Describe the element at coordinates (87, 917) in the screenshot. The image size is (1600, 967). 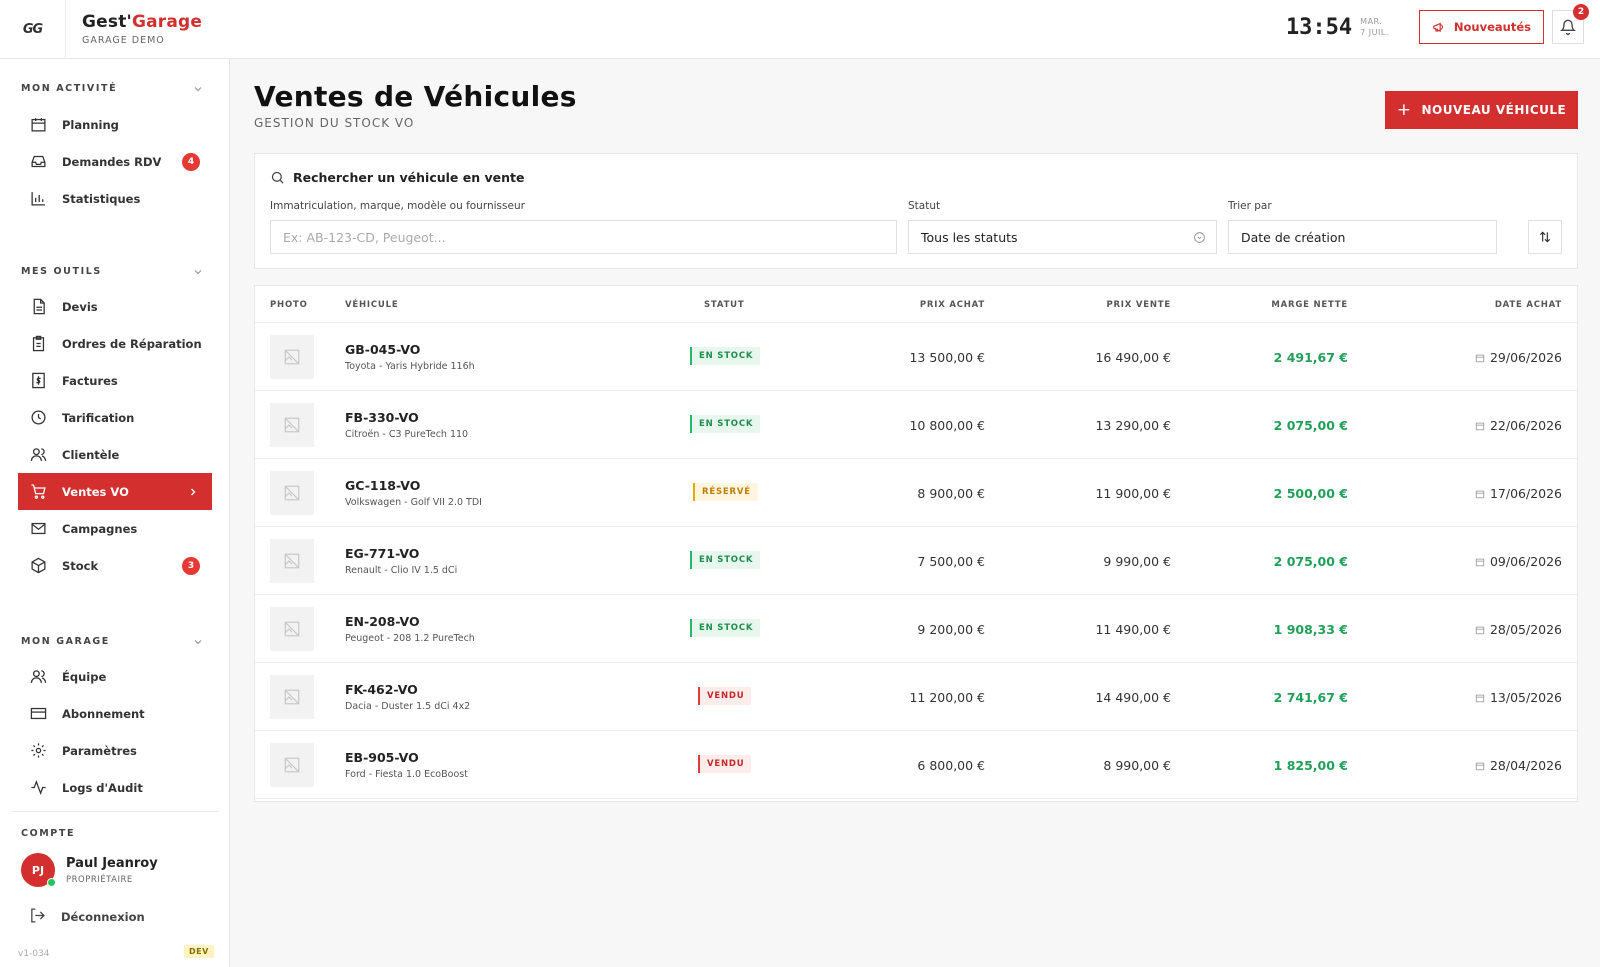
I see `logout-button: Déconnexion` at that location.